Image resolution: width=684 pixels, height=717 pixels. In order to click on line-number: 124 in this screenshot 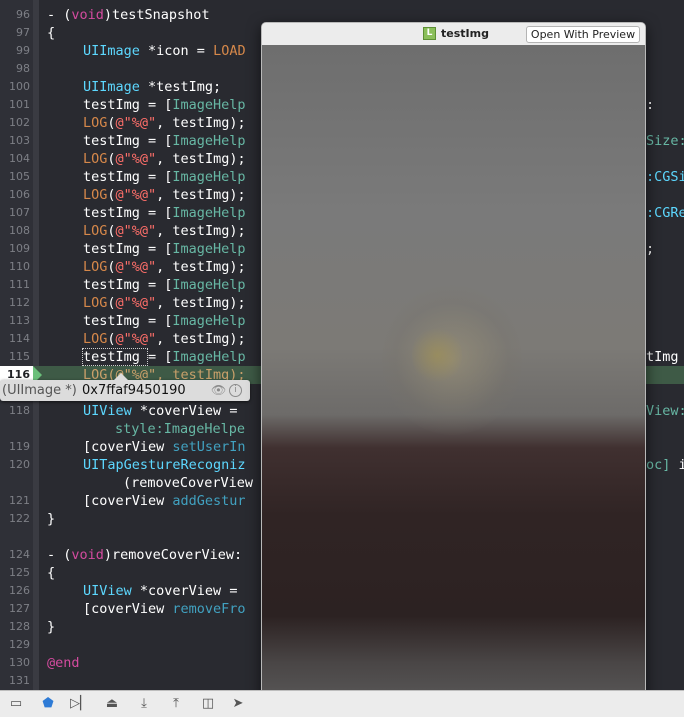, I will do `click(19, 554)`.